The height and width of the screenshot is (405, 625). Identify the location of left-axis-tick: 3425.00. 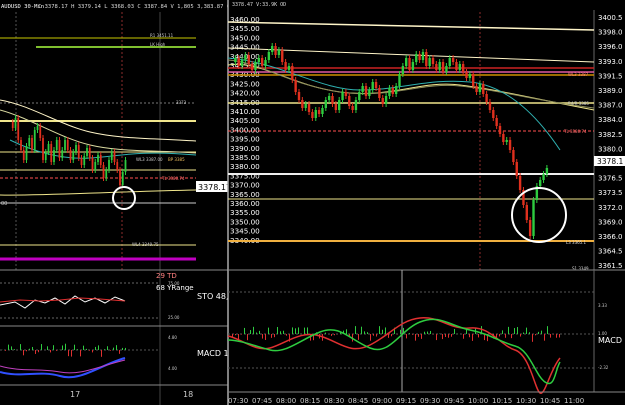
(245, 83).